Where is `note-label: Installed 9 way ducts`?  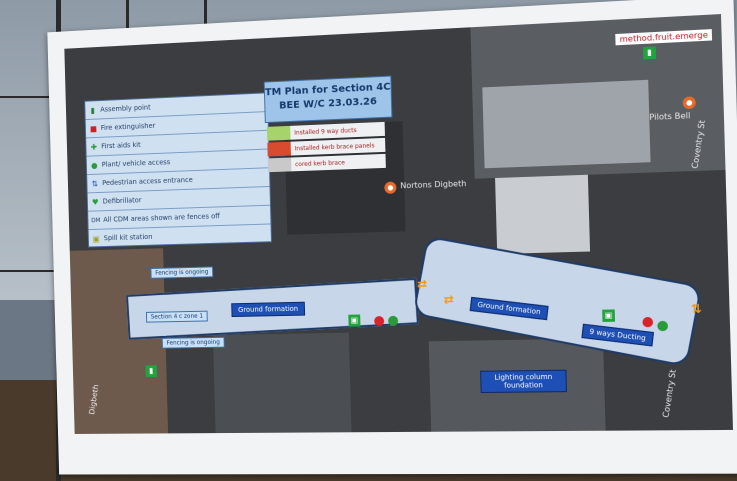 note-label: Installed 9 way ducts is located at coordinates (325, 131).